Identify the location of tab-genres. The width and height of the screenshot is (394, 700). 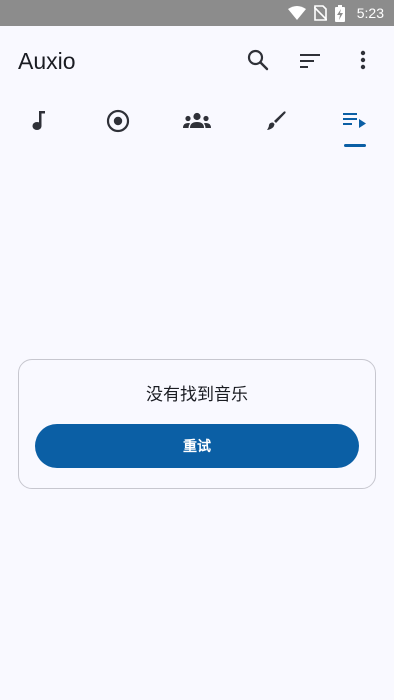
(276, 123).